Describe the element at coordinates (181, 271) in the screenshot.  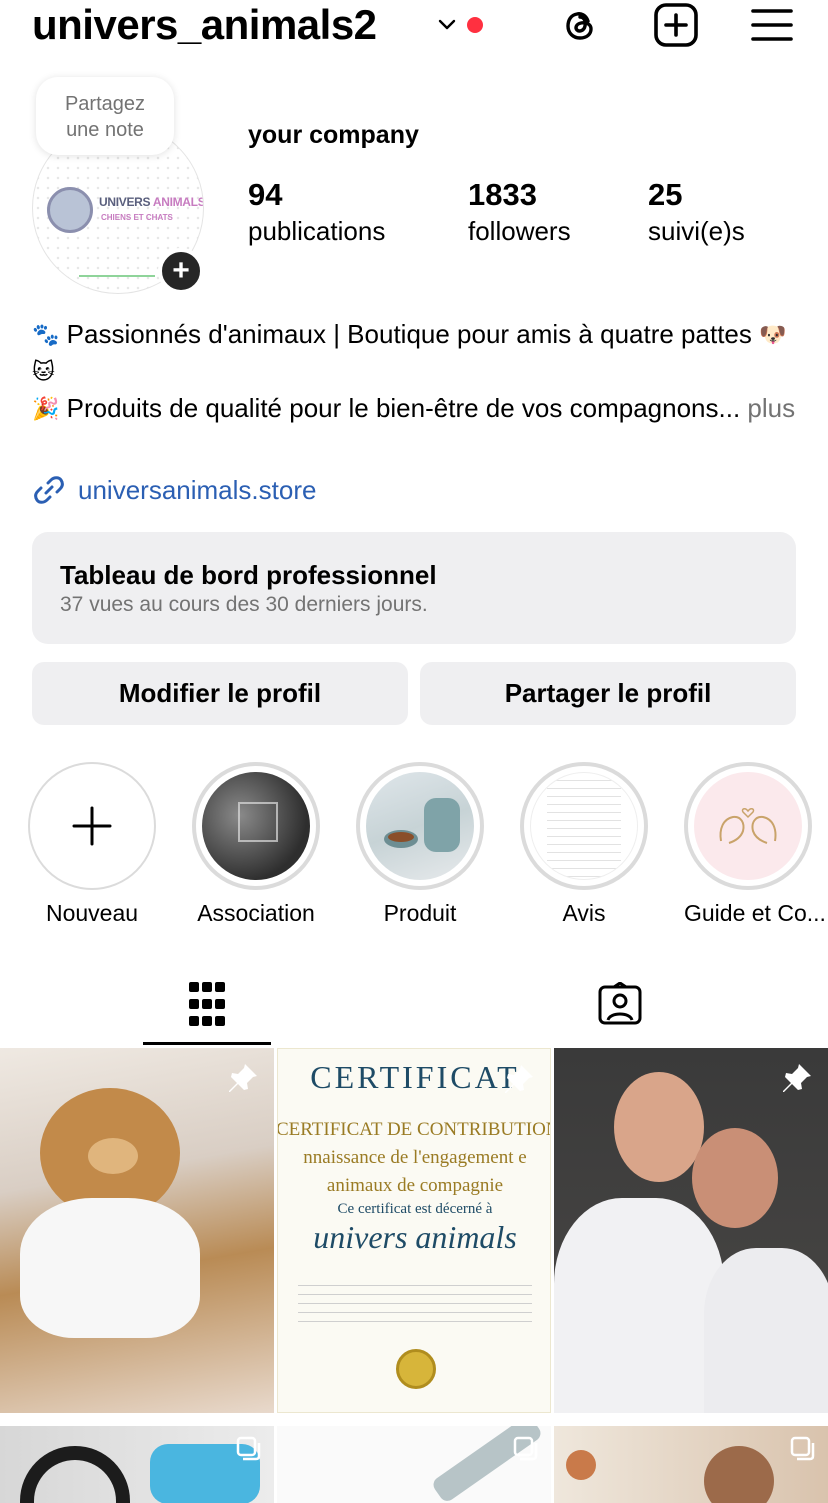
I see `add-story-button: +` at that location.